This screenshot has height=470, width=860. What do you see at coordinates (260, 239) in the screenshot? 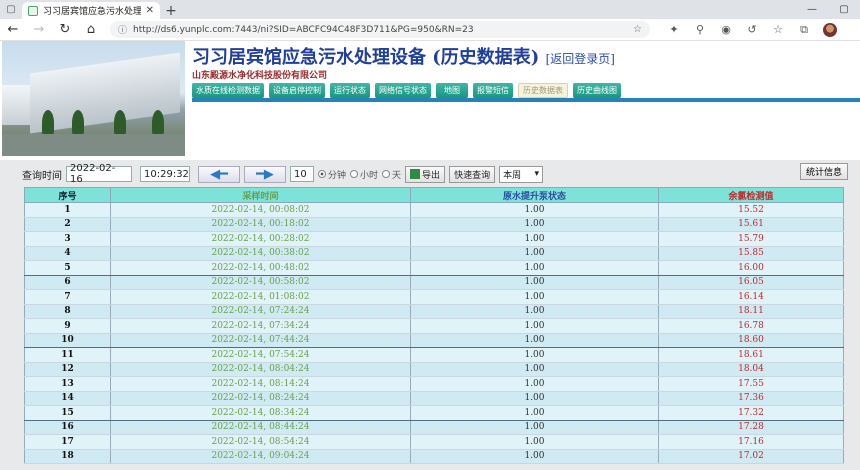
I see `sample-time-cell: 2022-02-14, 00:28:02` at bounding box center [260, 239].